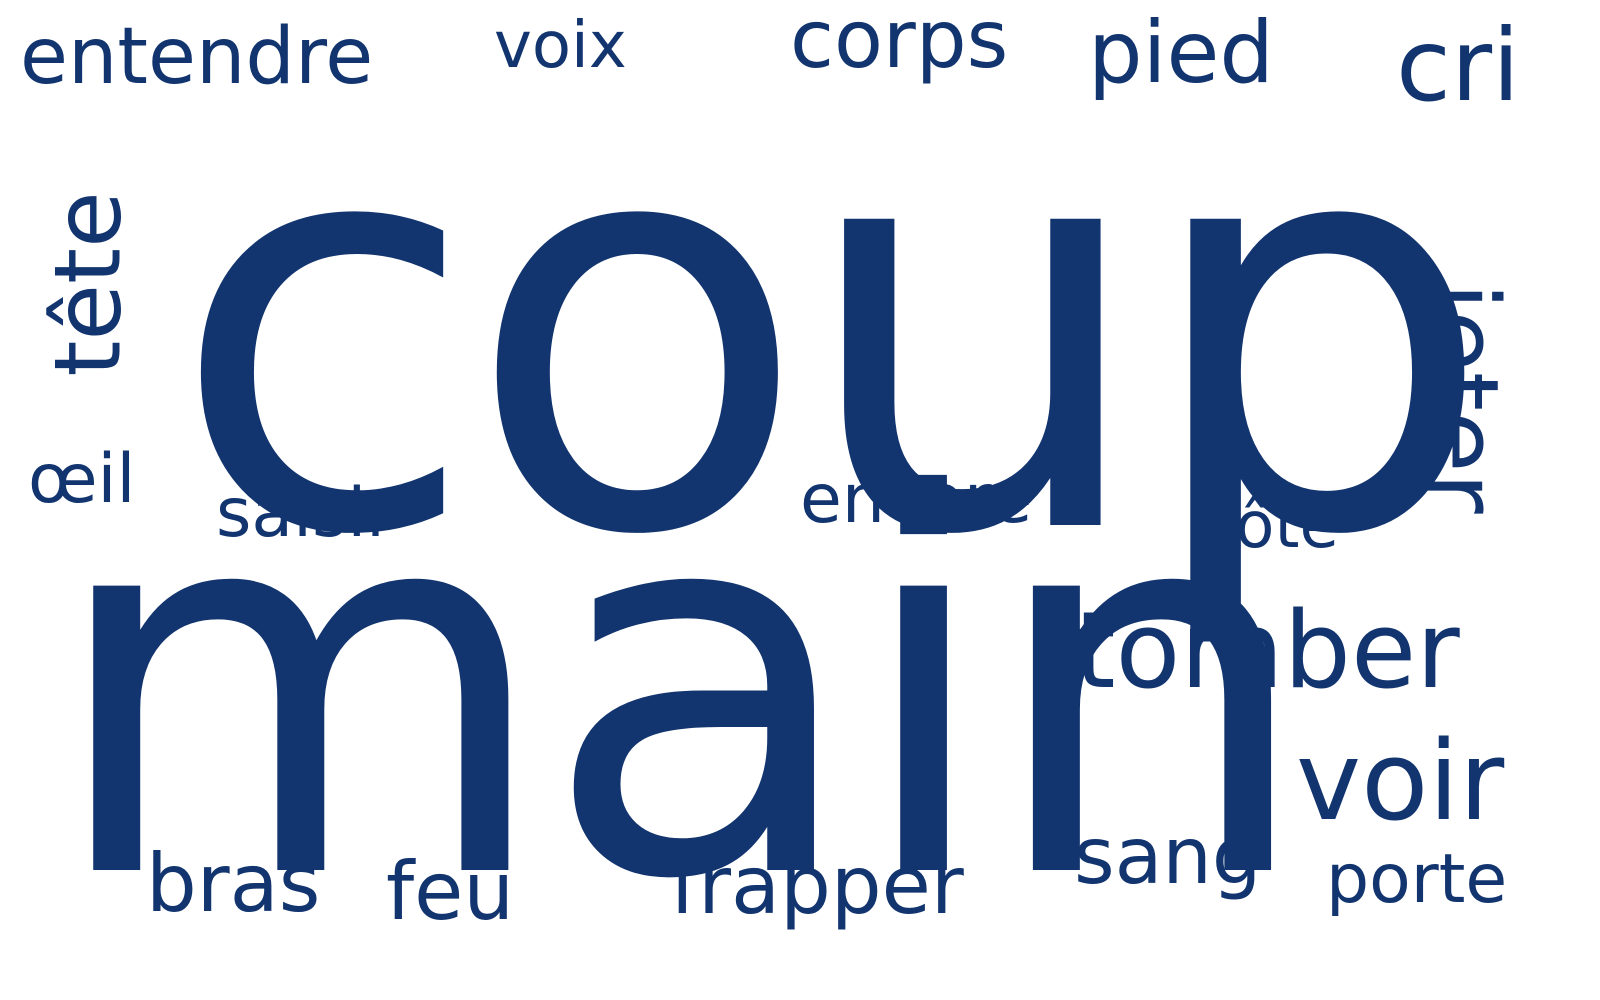  Describe the element at coordinates (88, 284) in the screenshot. I see `word-tete: tête` at that location.